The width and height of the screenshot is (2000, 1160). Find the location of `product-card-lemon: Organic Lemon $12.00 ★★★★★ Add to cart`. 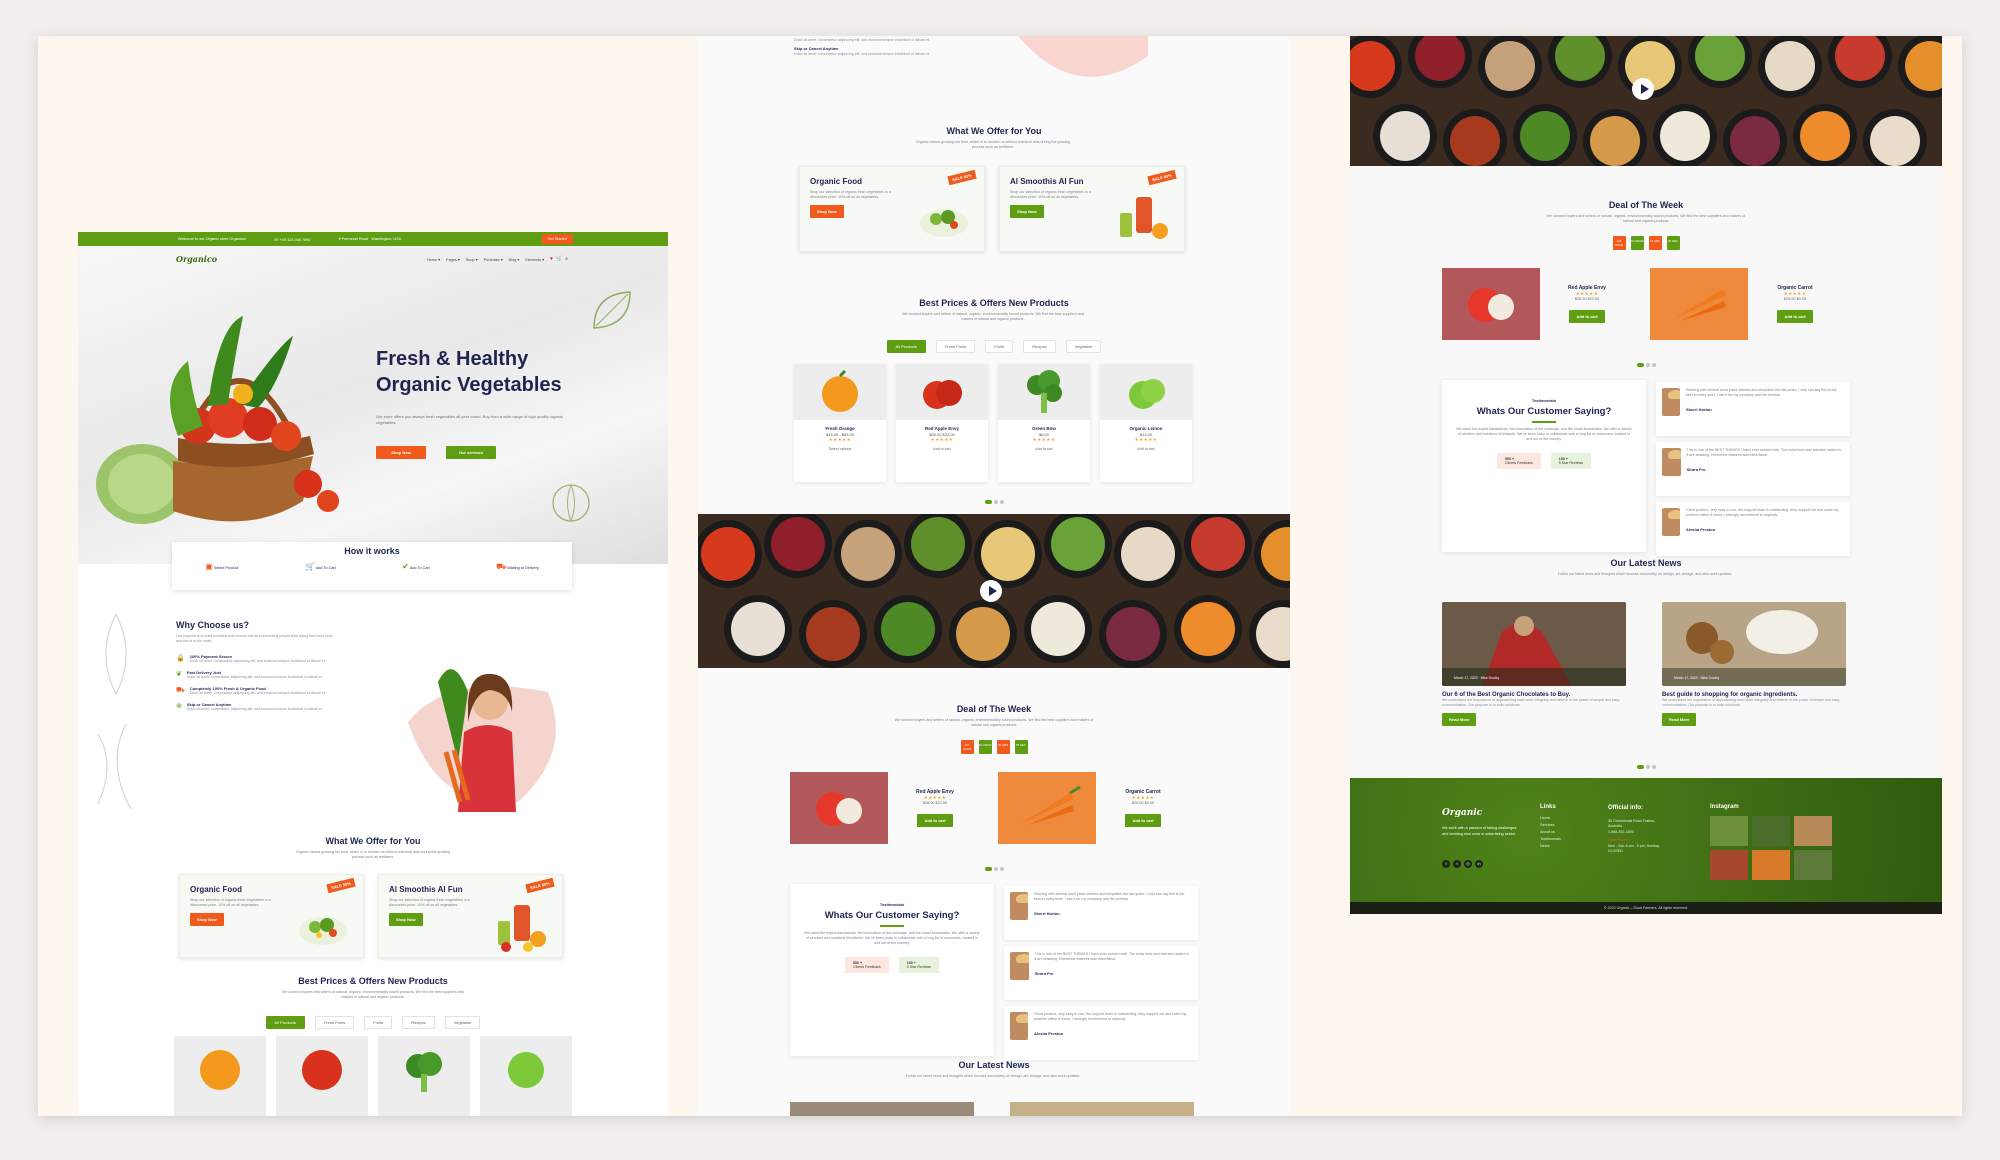

product-card-lemon: Organic Lemon $12.00 ★★★★★ Add to cart is located at coordinates (1146, 423).